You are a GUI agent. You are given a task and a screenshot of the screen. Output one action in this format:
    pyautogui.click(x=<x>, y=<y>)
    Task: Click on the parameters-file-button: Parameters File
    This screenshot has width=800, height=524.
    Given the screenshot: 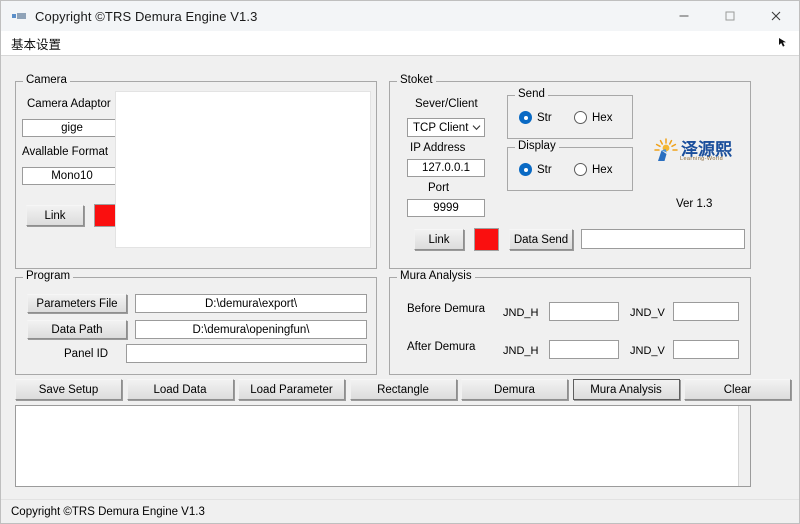 What is the action you would take?
    pyautogui.click(x=77, y=303)
    